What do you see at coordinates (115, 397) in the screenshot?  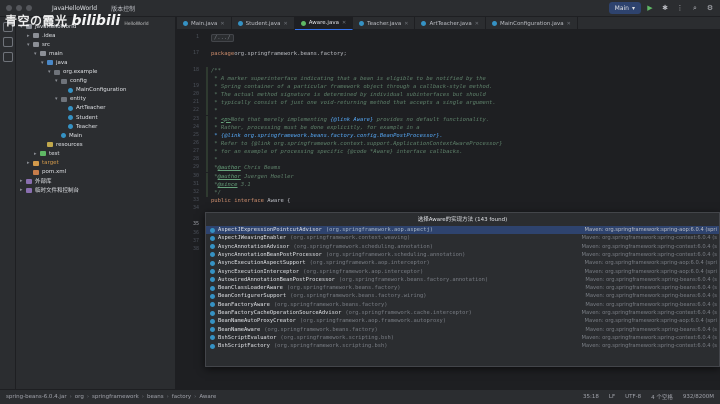 I see `breadcrumb-item: springframework` at bounding box center [115, 397].